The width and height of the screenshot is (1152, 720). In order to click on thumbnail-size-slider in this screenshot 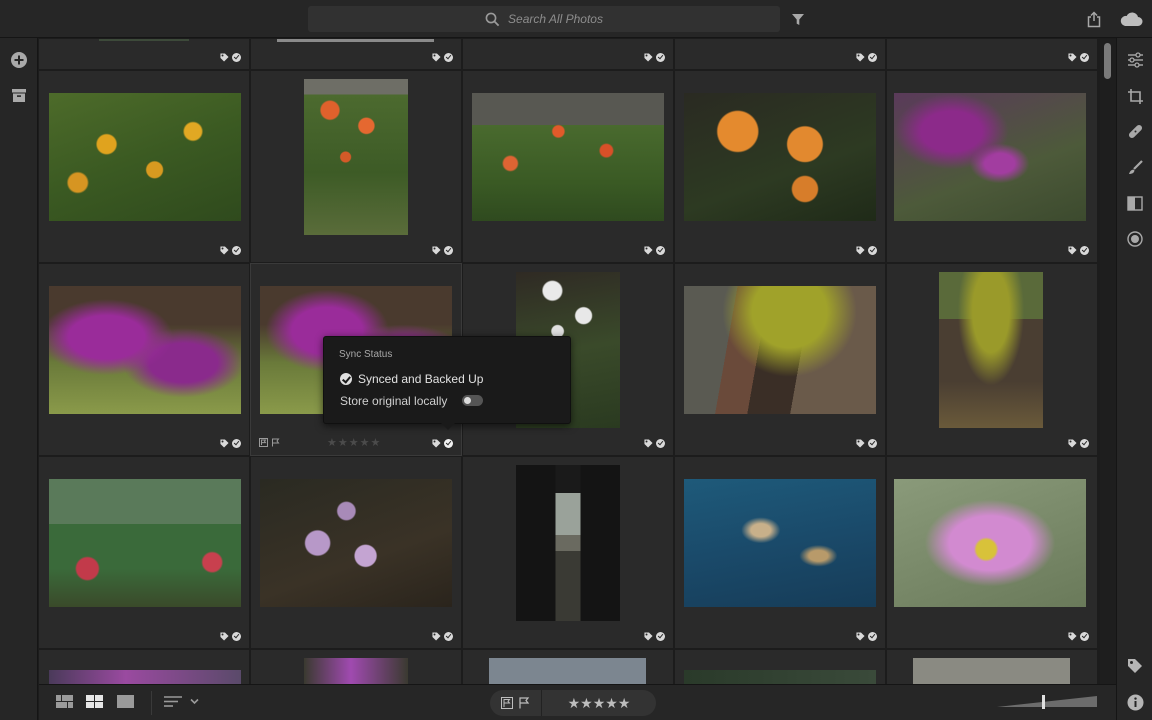, I will do `click(1047, 702)`.